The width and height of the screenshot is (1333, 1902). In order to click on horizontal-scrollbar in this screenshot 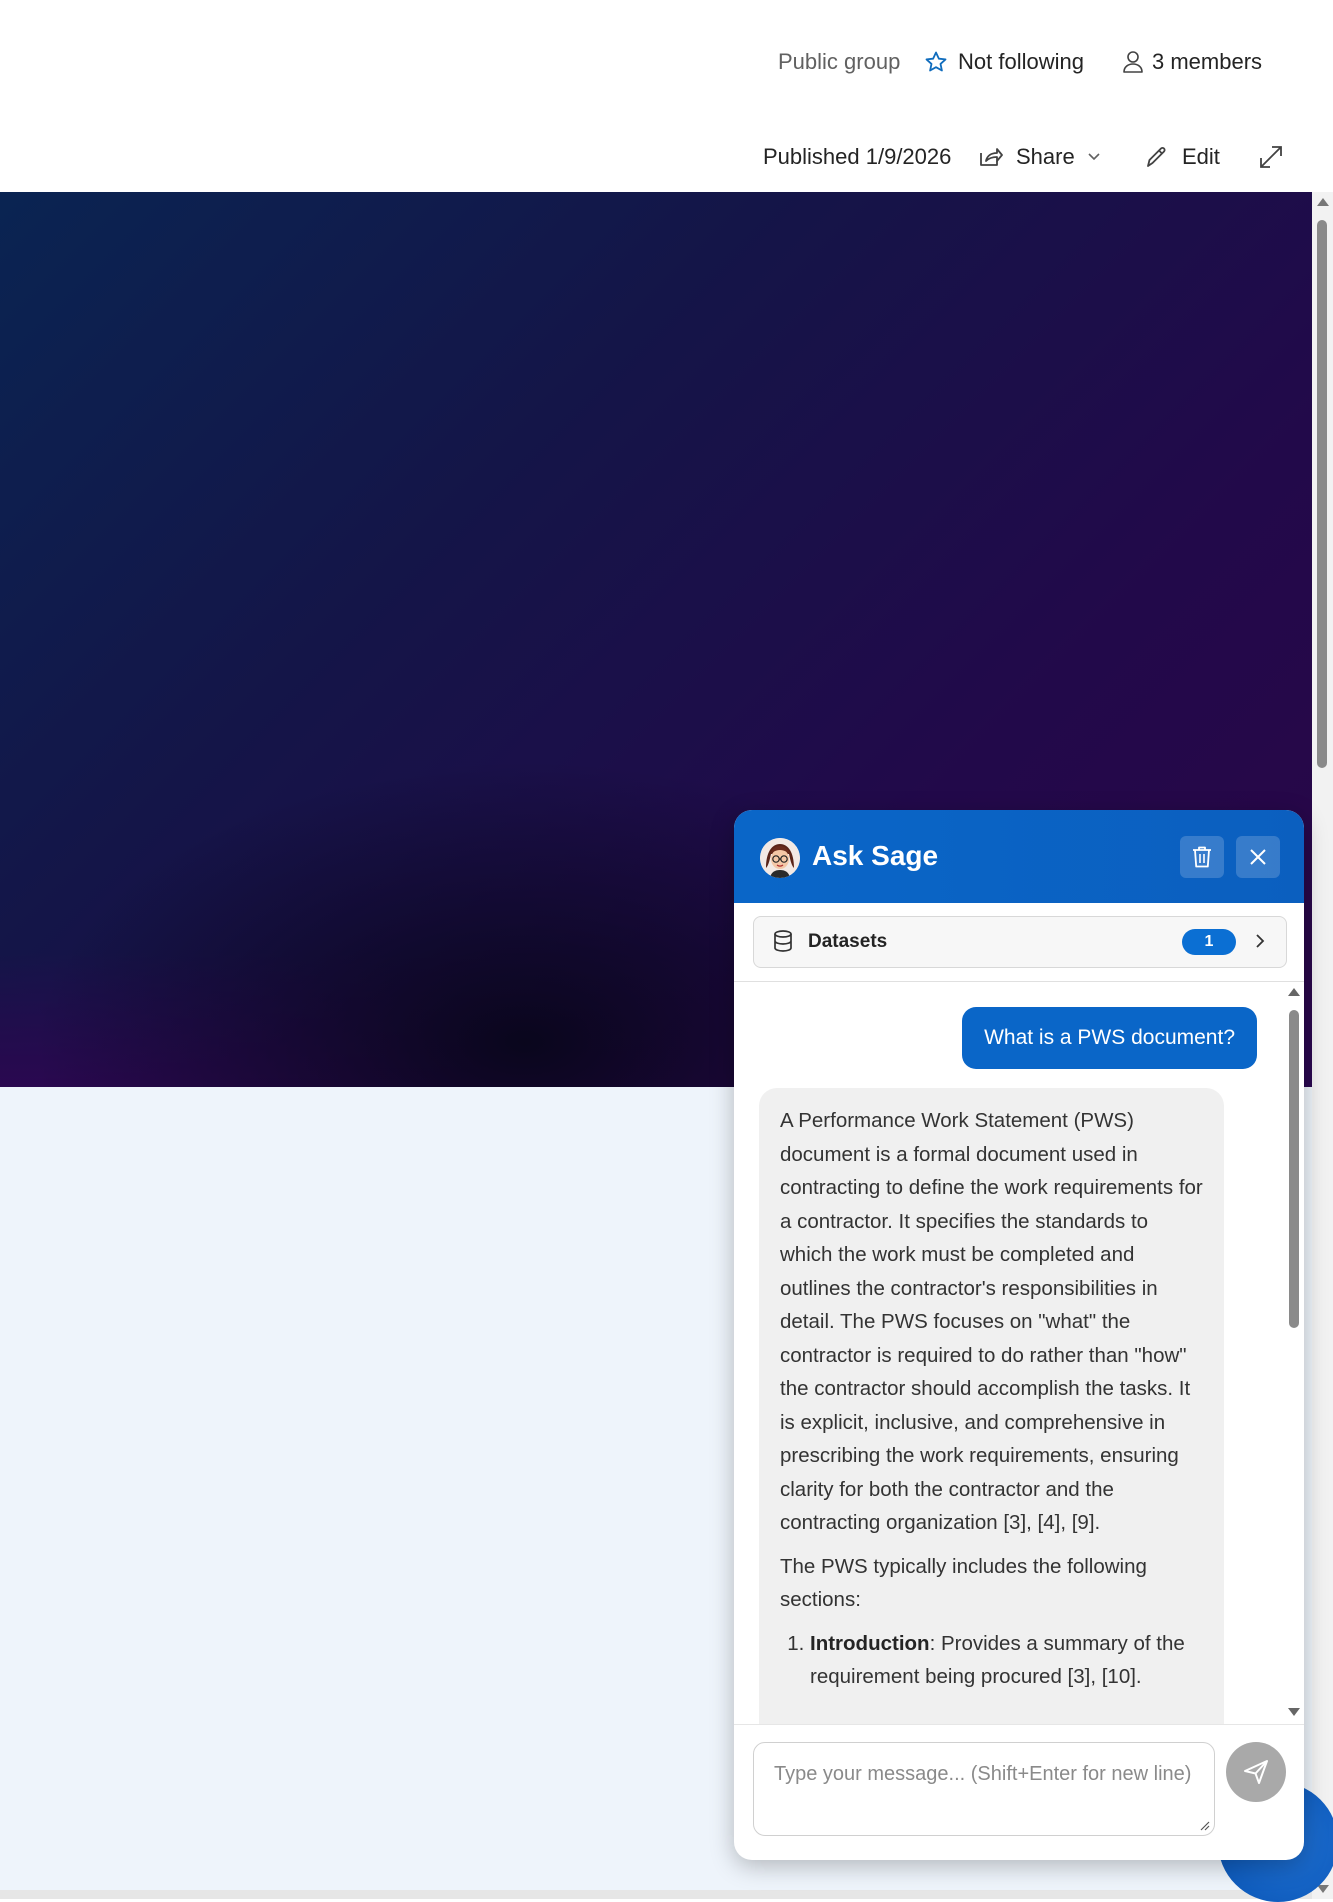, I will do `click(656, 1894)`.